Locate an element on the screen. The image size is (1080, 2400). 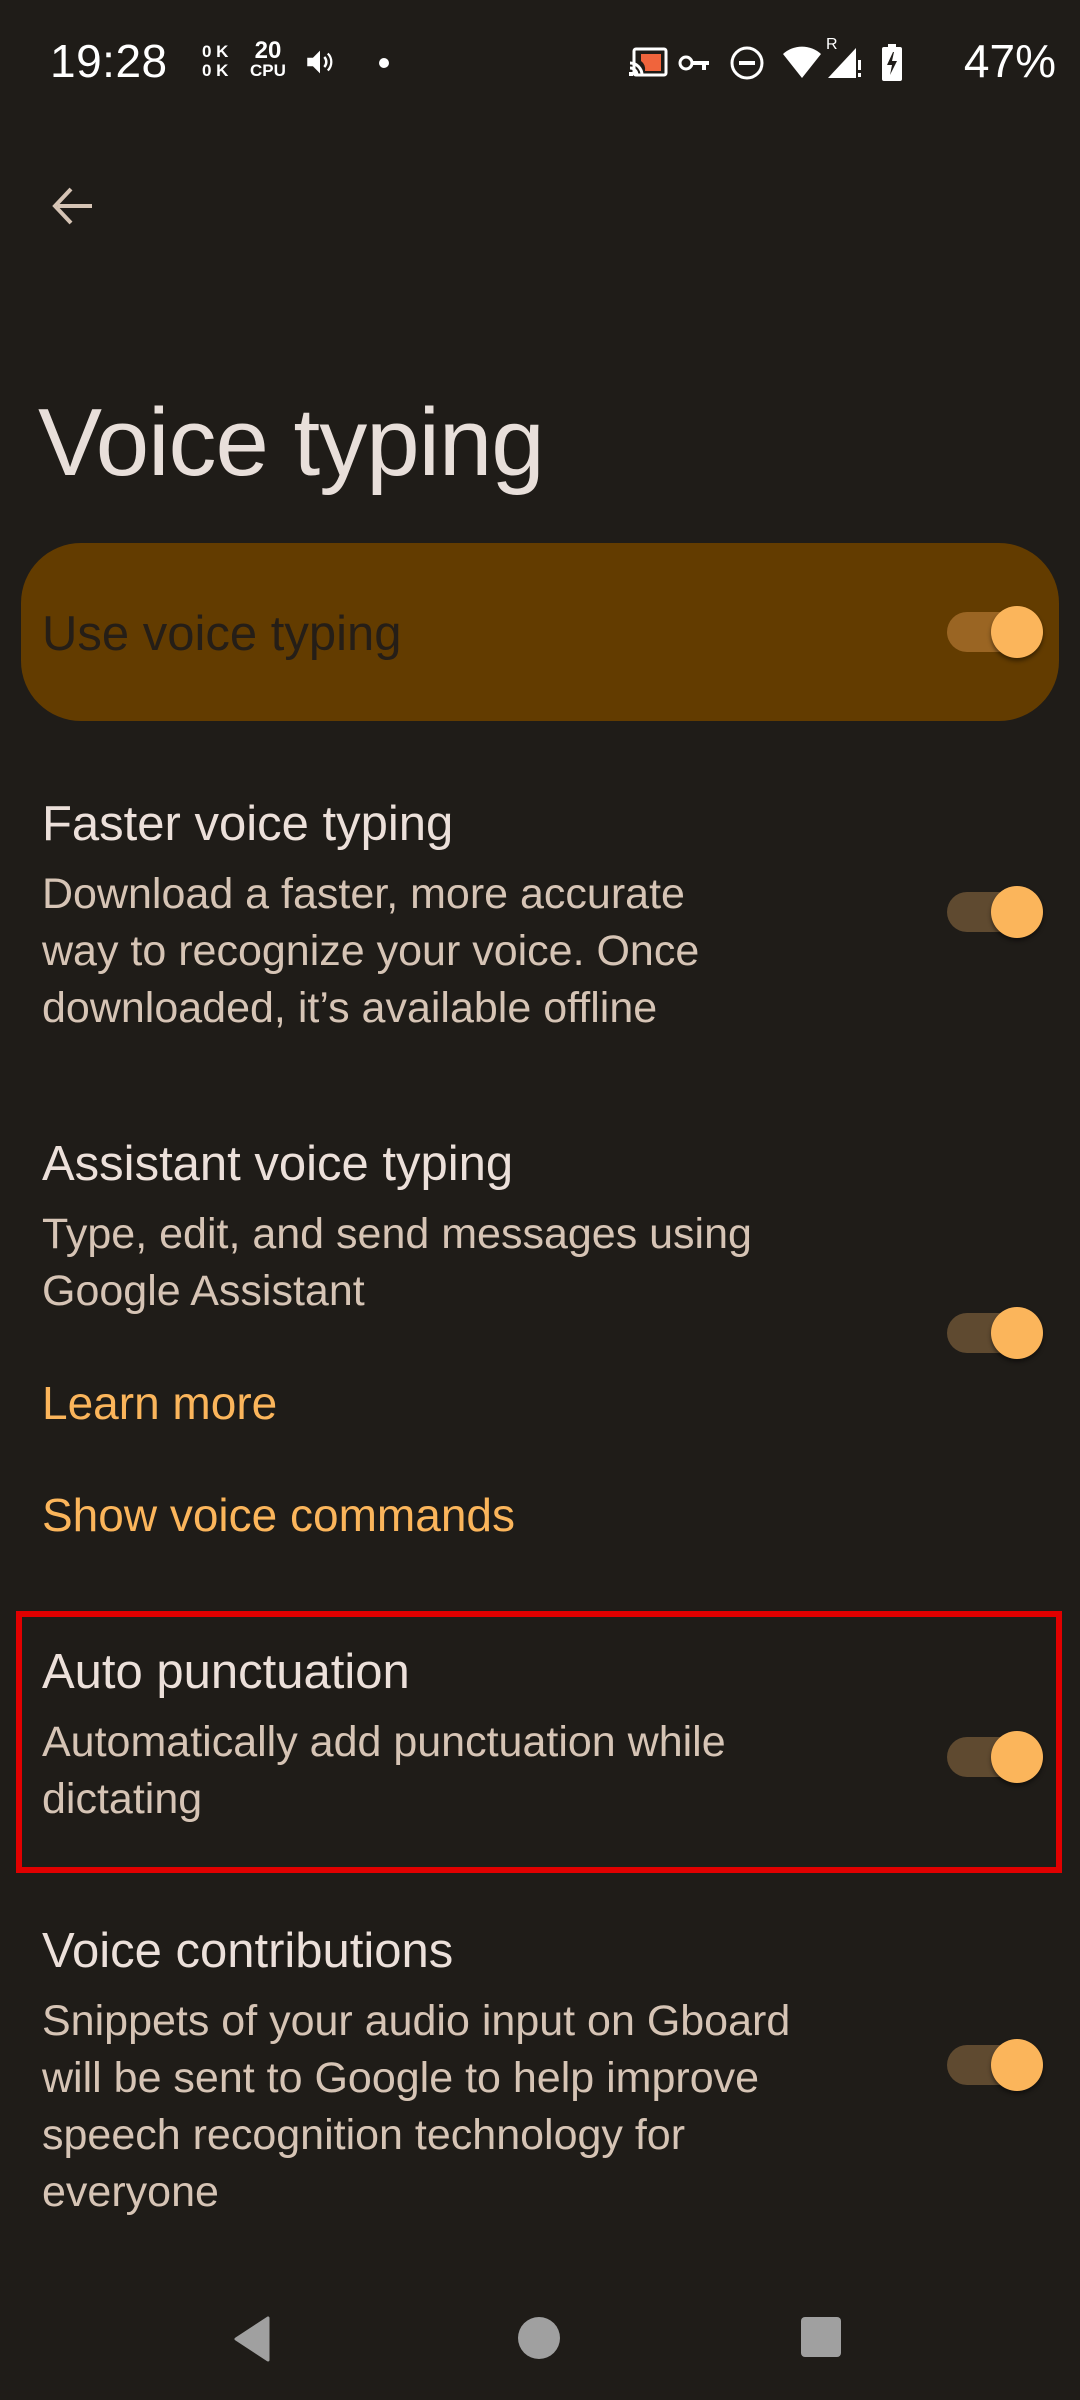
summary-line: speech recognition technology for is located at coordinates (364, 2135).